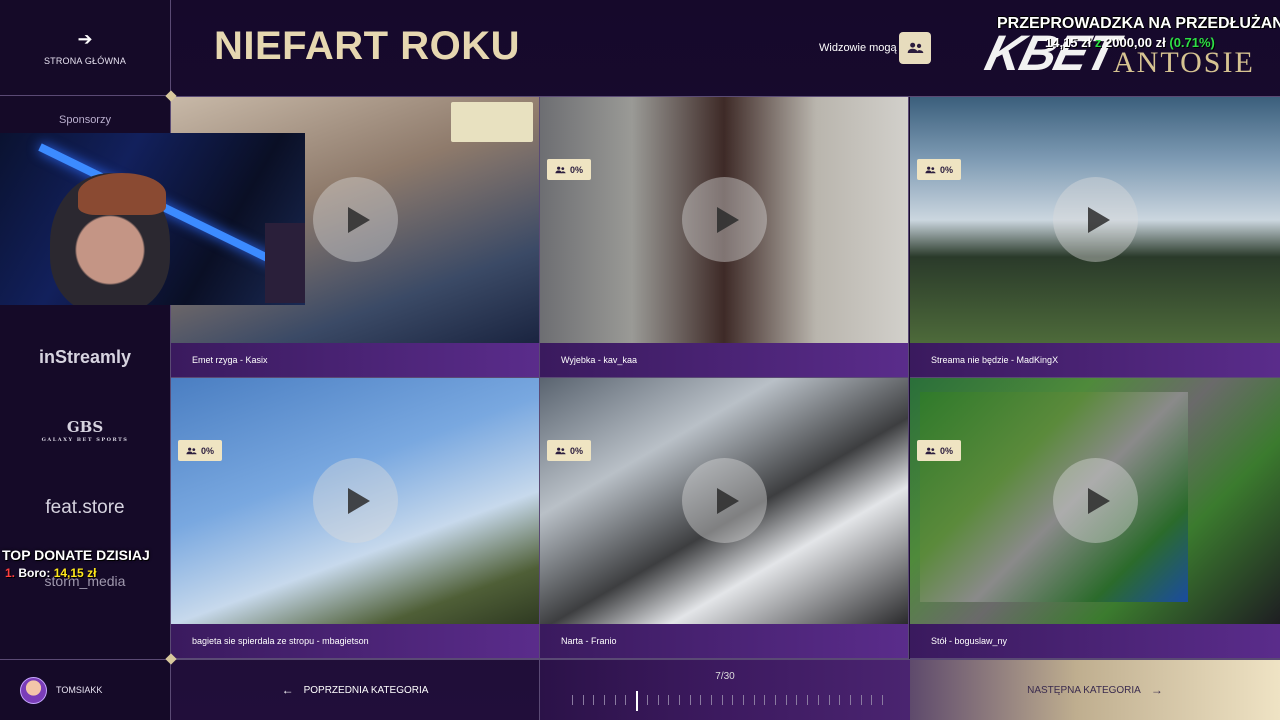 The width and height of the screenshot is (1280, 720). I want to click on top-donate-row: 1. Boro: 14,15 zł, so click(51, 573).